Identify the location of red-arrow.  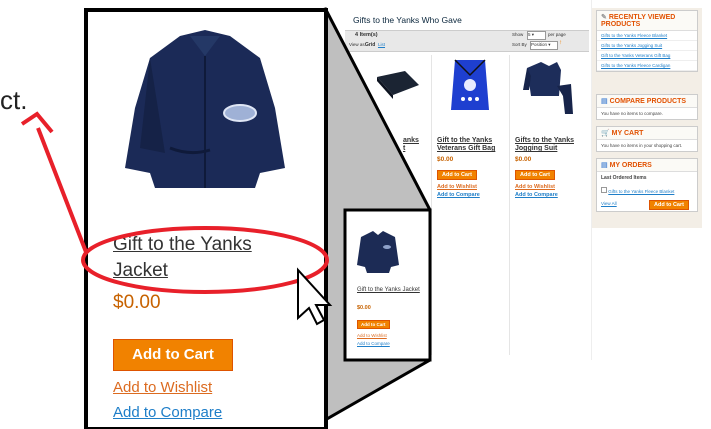
(62, 190).